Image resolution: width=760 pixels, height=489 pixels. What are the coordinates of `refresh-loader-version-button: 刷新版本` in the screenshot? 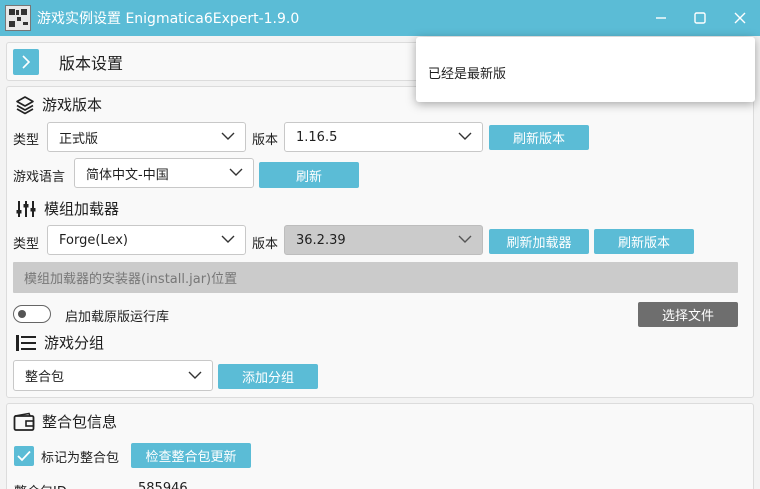 It's located at (644, 241).